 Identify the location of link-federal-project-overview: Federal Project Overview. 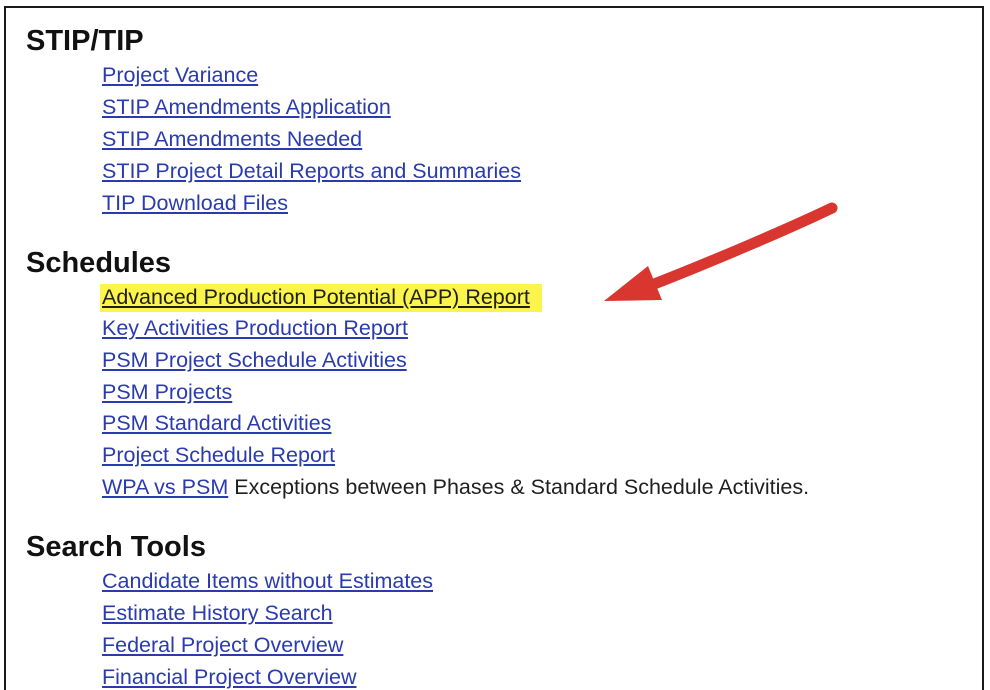
(222, 645).